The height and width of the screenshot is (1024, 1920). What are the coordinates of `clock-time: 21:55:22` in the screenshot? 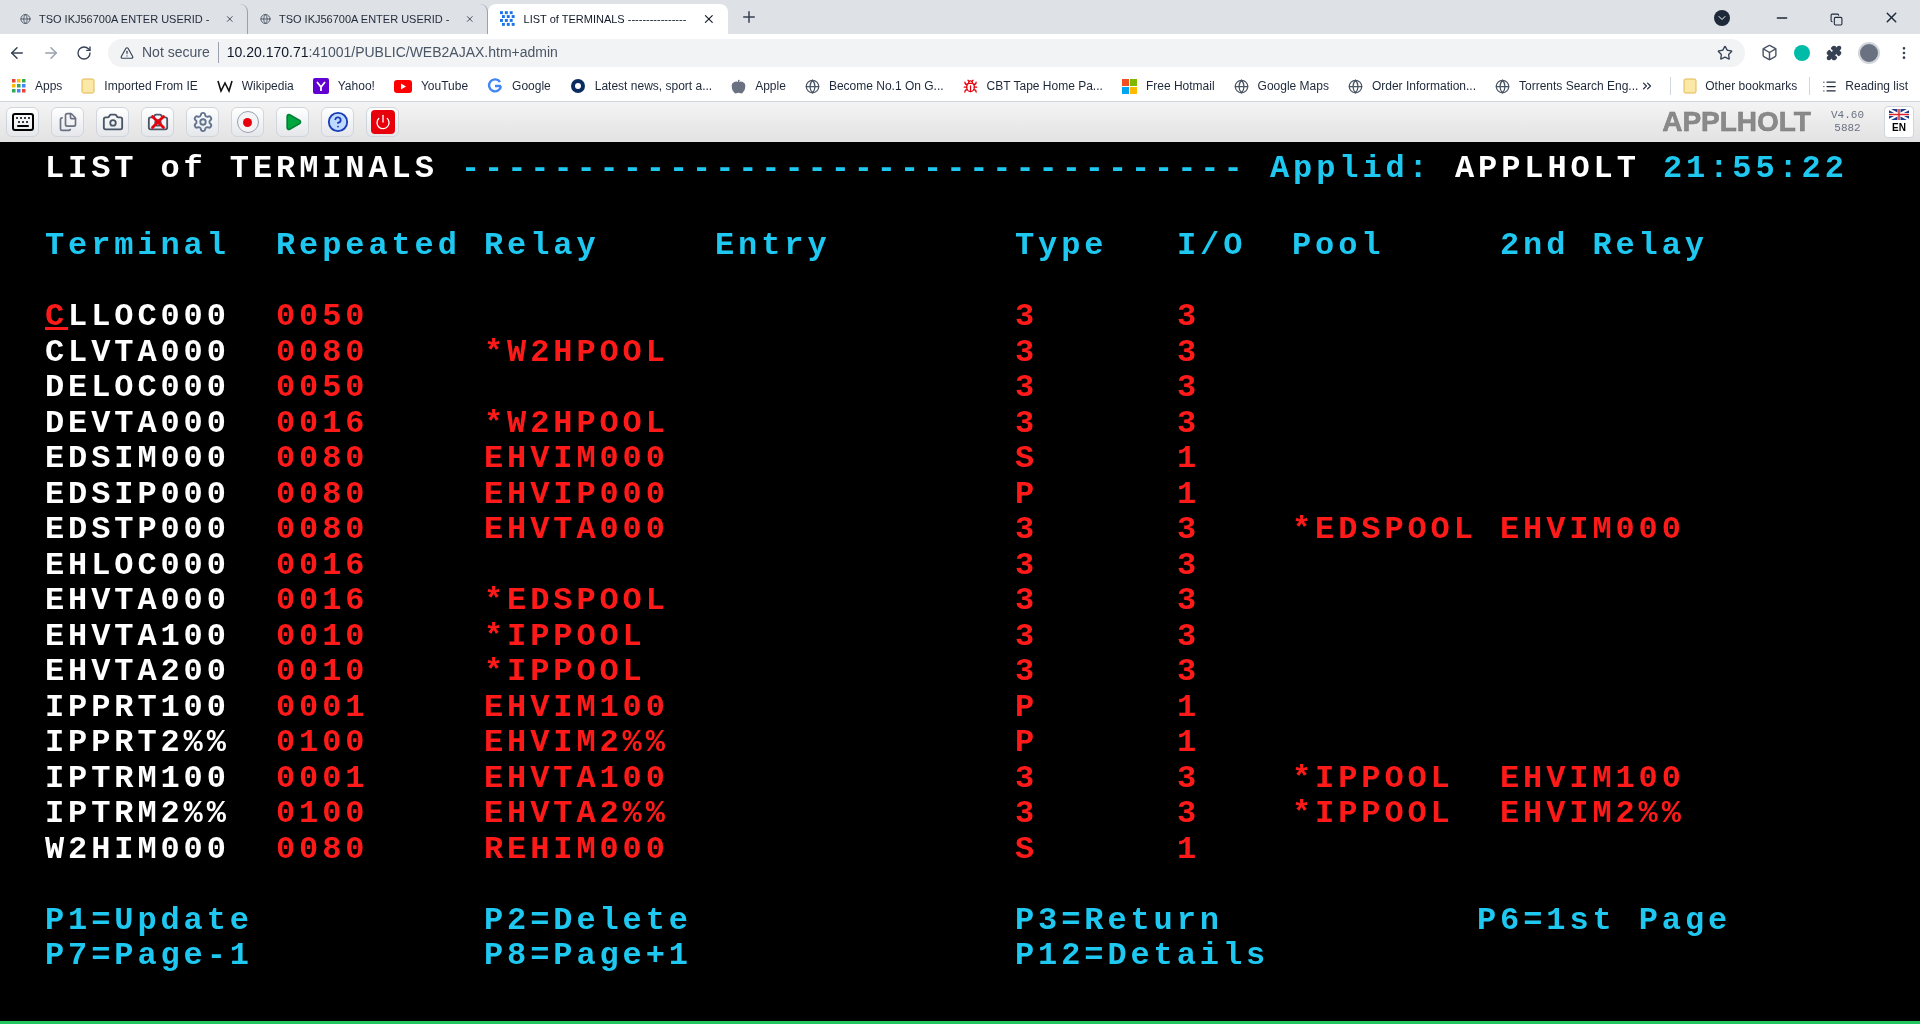 It's located at (1755, 168).